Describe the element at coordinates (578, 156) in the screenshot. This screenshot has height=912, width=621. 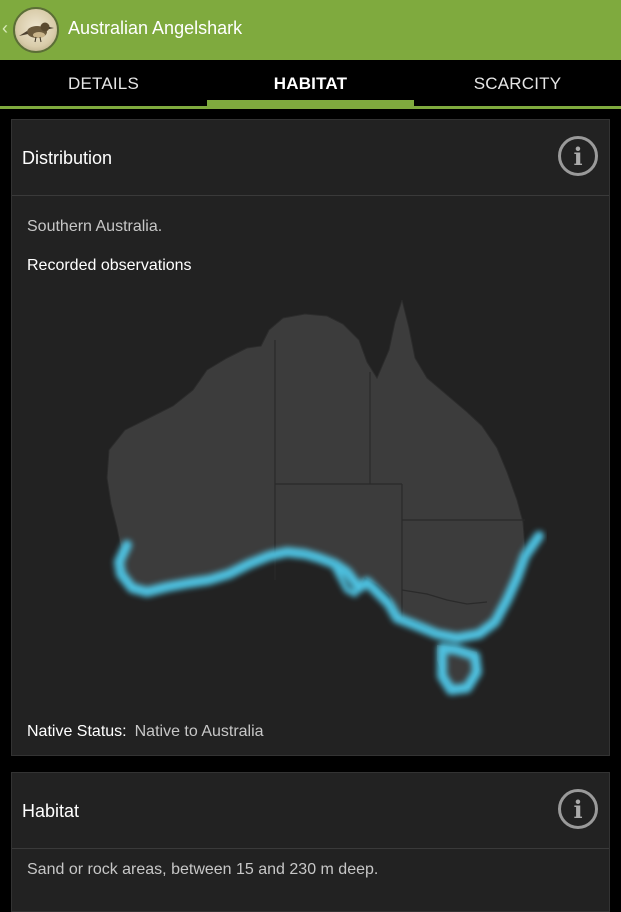
I see `distribution-info-icon: i` at that location.